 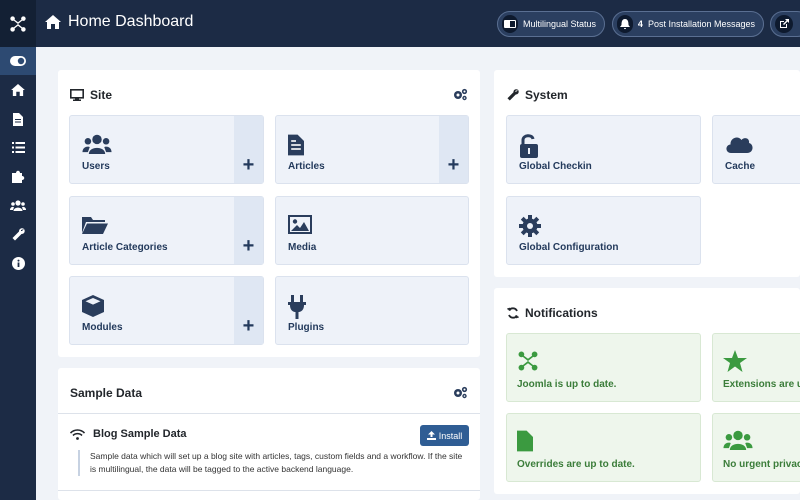 I want to click on tile-privacy-requests: No urgent privac, so click(x=756, y=447).